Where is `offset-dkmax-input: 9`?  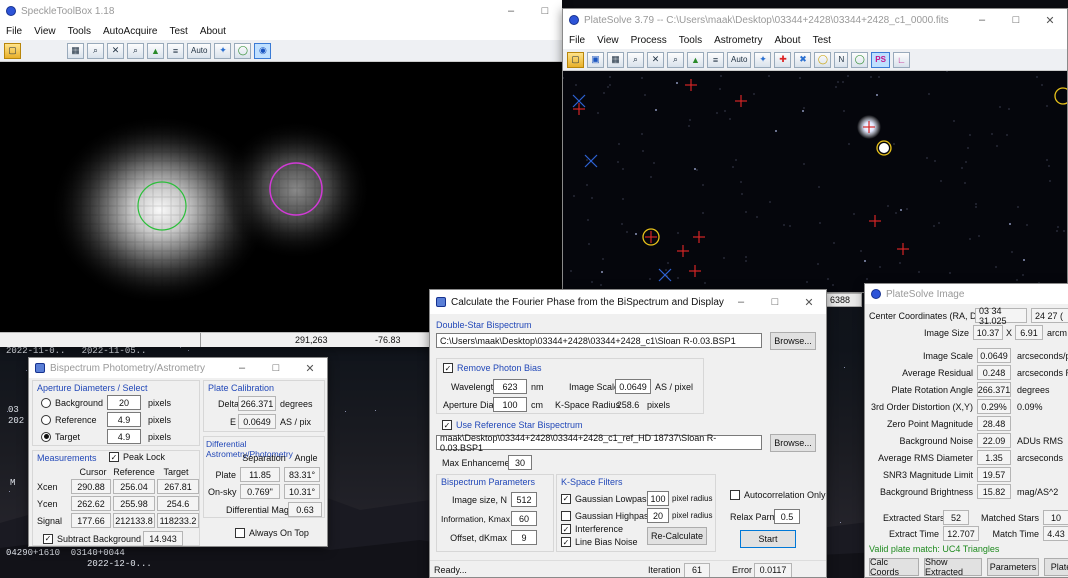 offset-dkmax-input: 9 is located at coordinates (524, 537).